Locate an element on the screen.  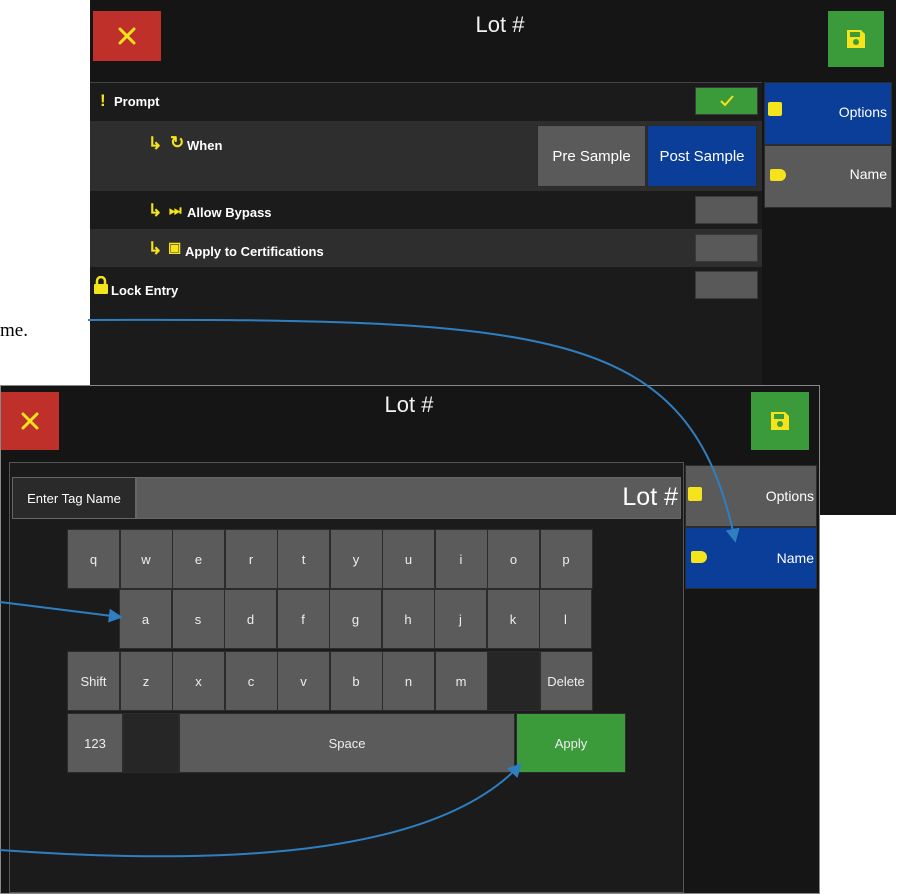
arrow-to-key-a is located at coordinates (61, 612).